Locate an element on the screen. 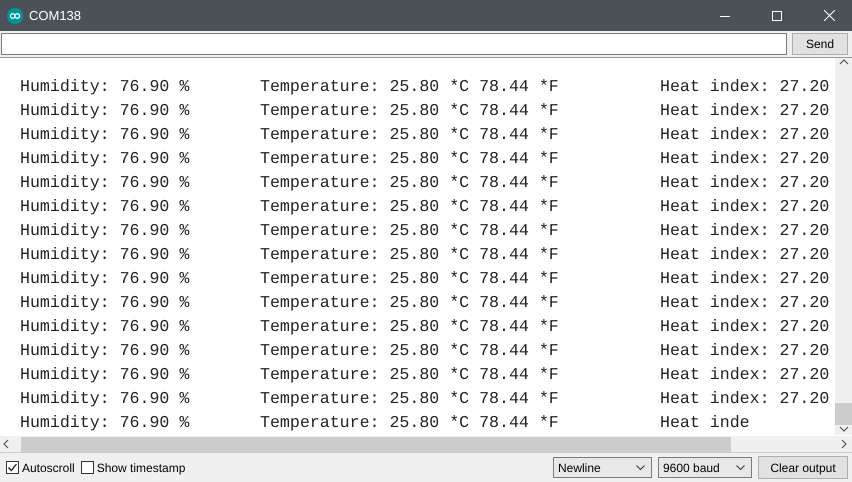 The height and width of the screenshot is (482, 852). infinity-logo-icon is located at coordinates (15, 16).